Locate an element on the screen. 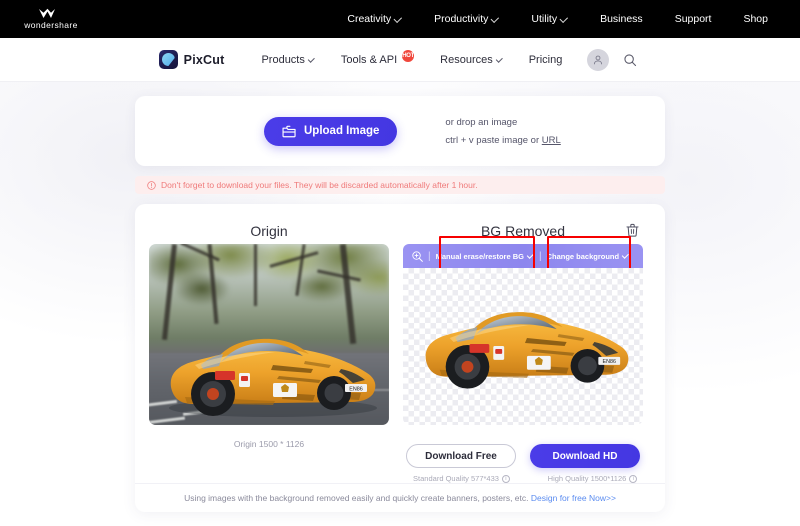  topnav-item-support: Support is located at coordinates (693, 19).